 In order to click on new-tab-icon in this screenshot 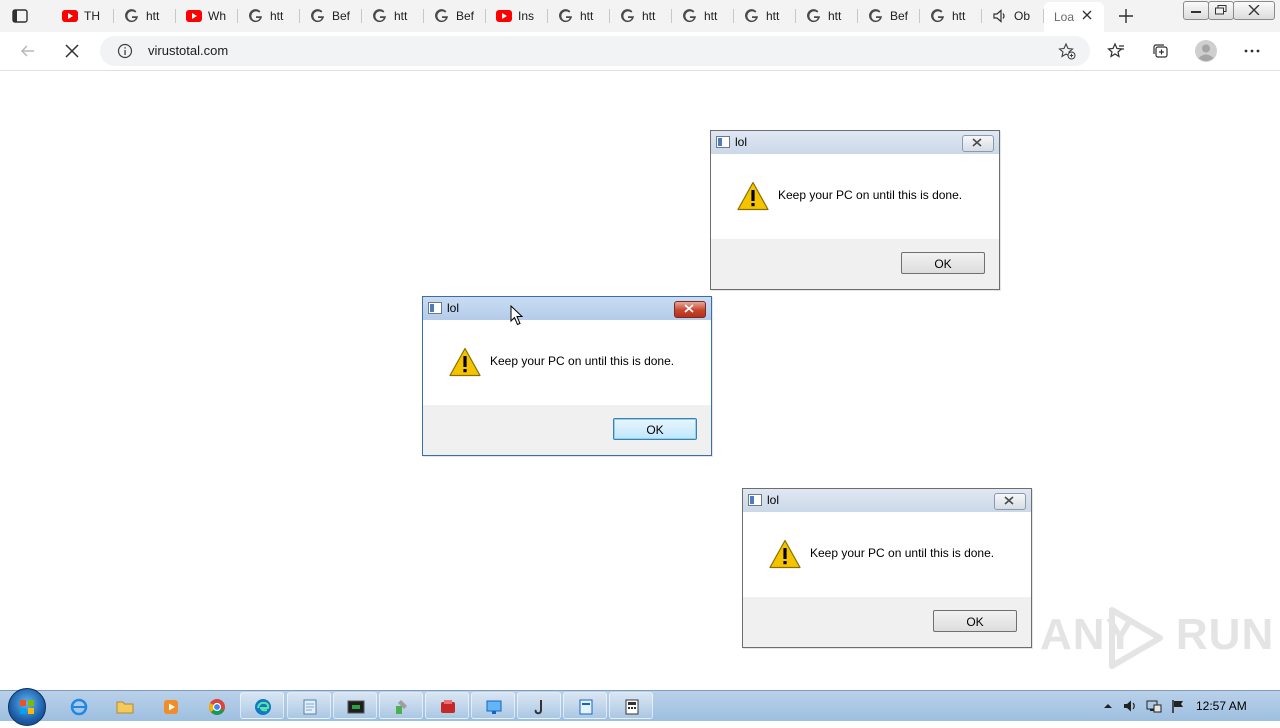, I will do `click(1126, 16)`.